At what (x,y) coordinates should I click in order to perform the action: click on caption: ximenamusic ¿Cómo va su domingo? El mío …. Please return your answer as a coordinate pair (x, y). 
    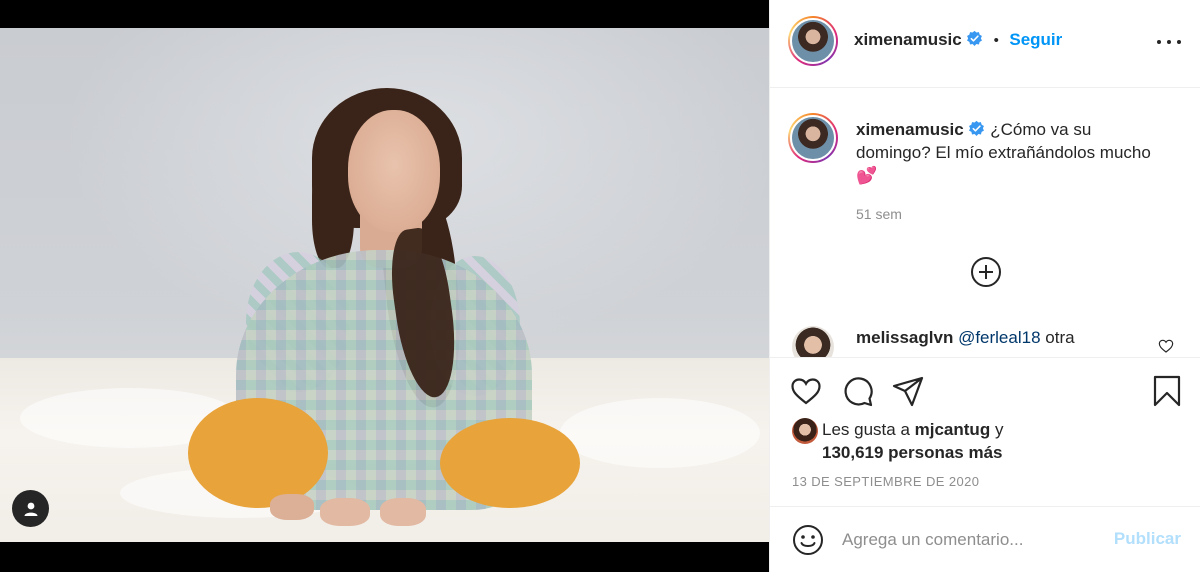
    Looking at the image, I should click on (1006, 152).